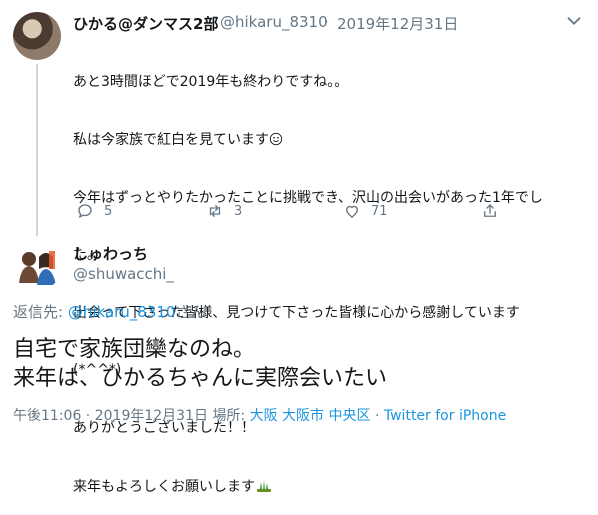 Image resolution: width=598 pixels, height=515 pixels. Describe the element at coordinates (574, 21) in the screenshot. I see `chevron-down-icon` at that location.